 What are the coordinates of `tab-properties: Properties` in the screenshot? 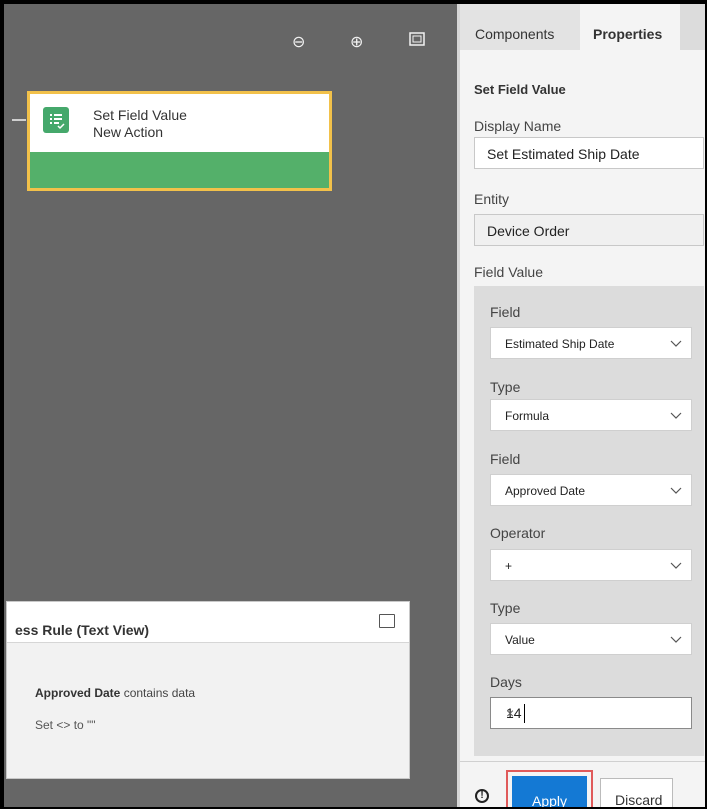 It's located at (630, 27).